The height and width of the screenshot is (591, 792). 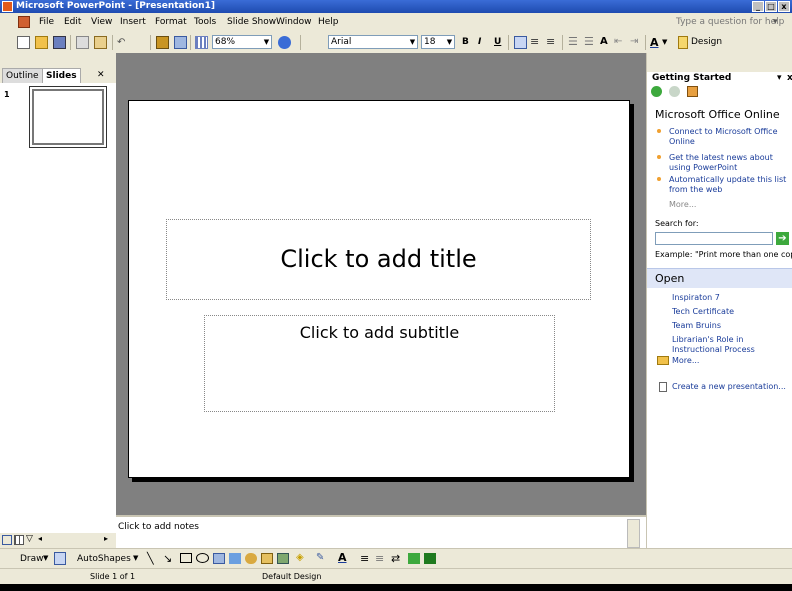 What do you see at coordinates (283, 558) in the screenshot?
I see `picture-icon` at bounding box center [283, 558].